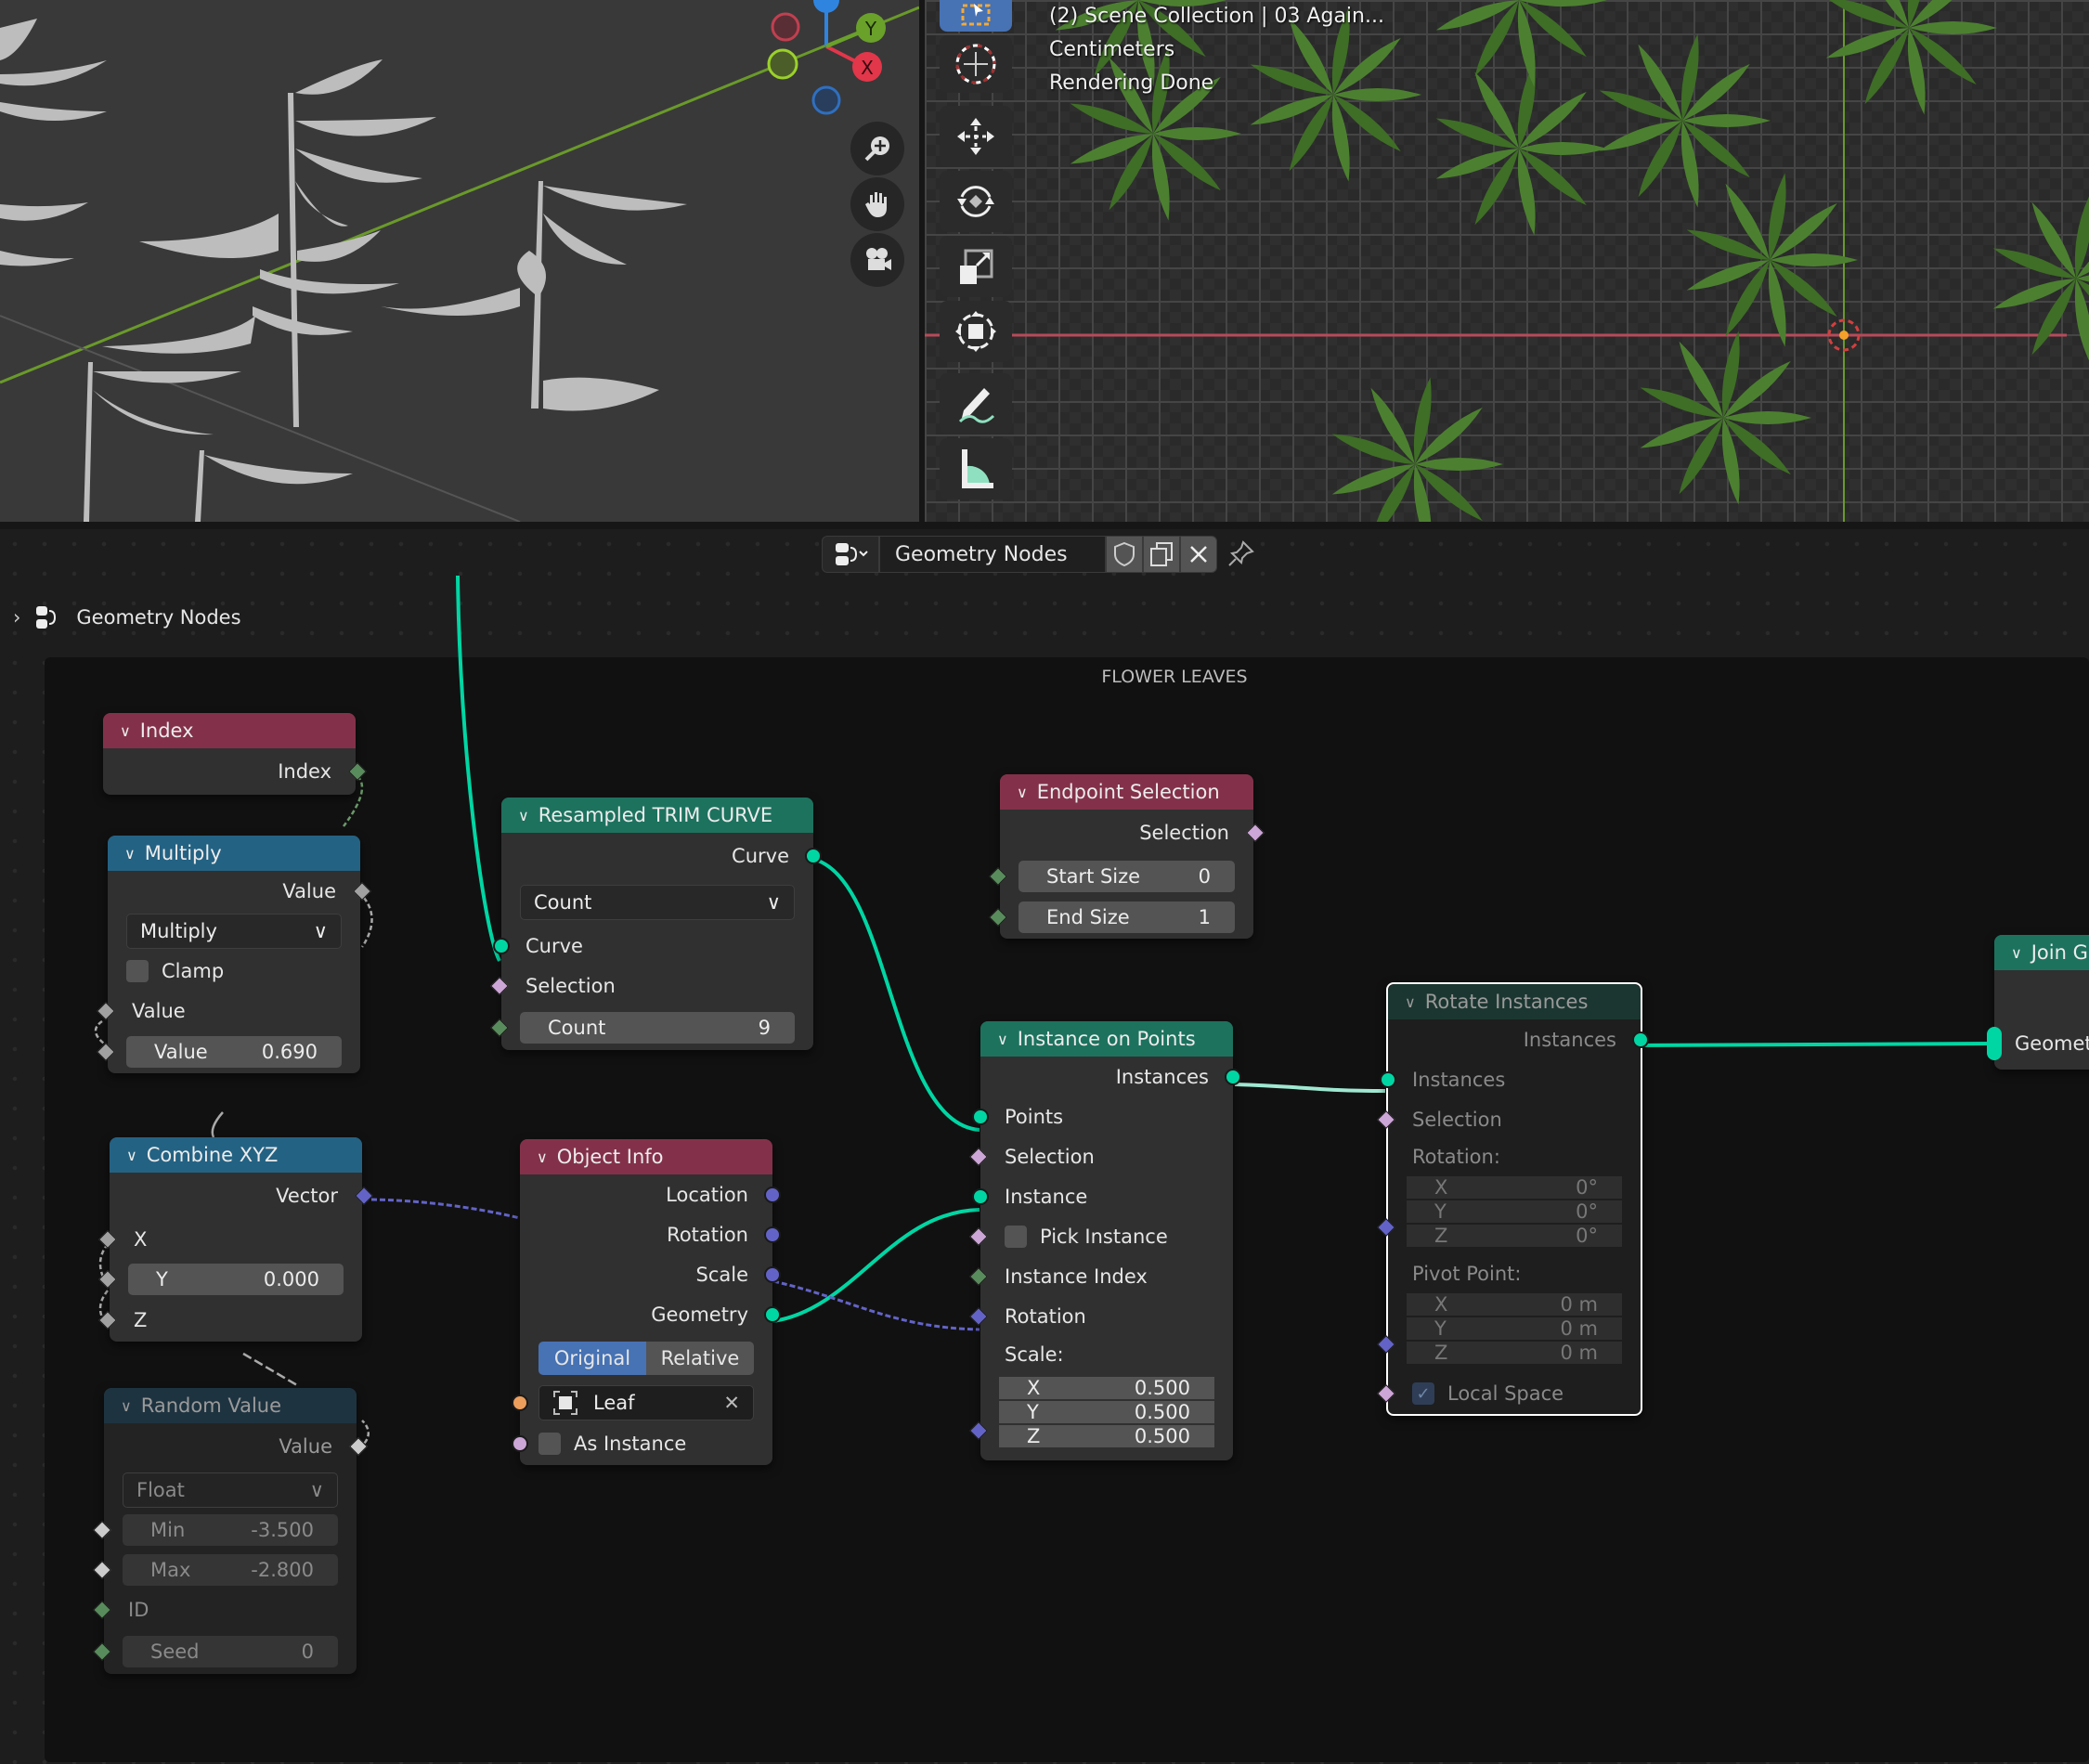  What do you see at coordinates (2052, 1043) in the screenshot?
I see `socket-label: Geomet` at bounding box center [2052, 1043].